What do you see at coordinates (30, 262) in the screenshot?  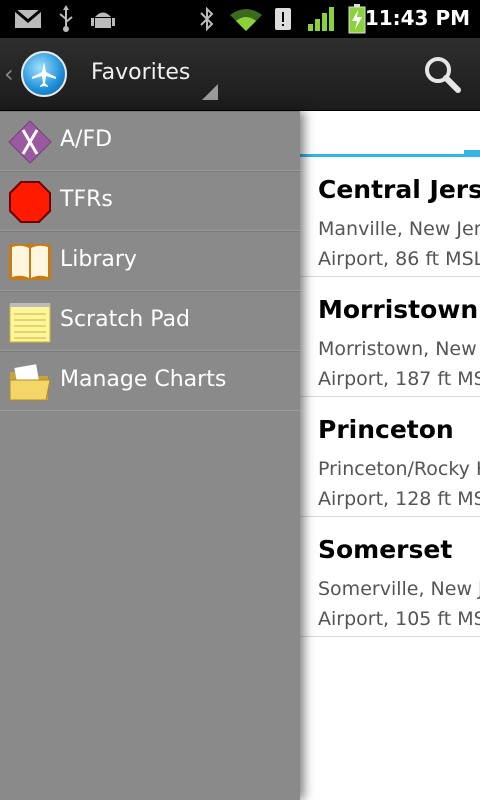 I see `book-icon` at bounding box center [30, 262].